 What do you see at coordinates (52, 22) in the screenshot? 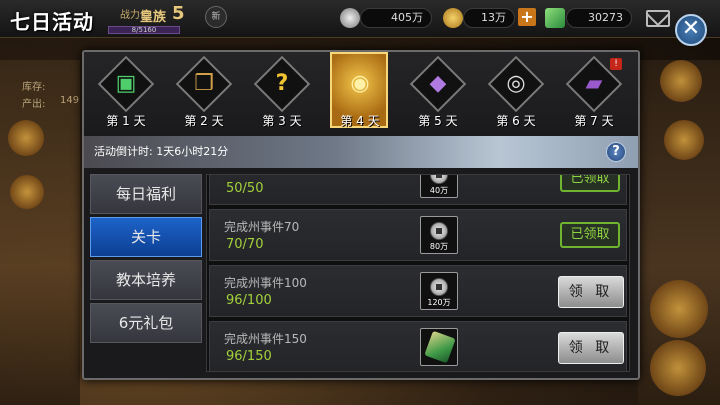
I see `page-title: 七日活动` at bounding box center [52, 22].